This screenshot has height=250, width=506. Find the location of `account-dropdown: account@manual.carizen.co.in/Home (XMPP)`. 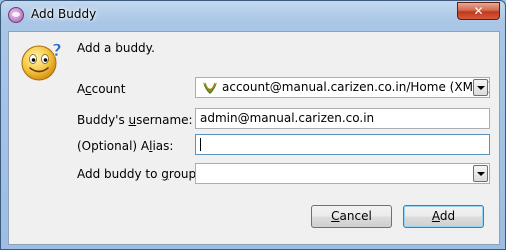

account-dropdown: account@manual.carizen.co.in/Home (XMPP) is located at coordinates (342, 87).